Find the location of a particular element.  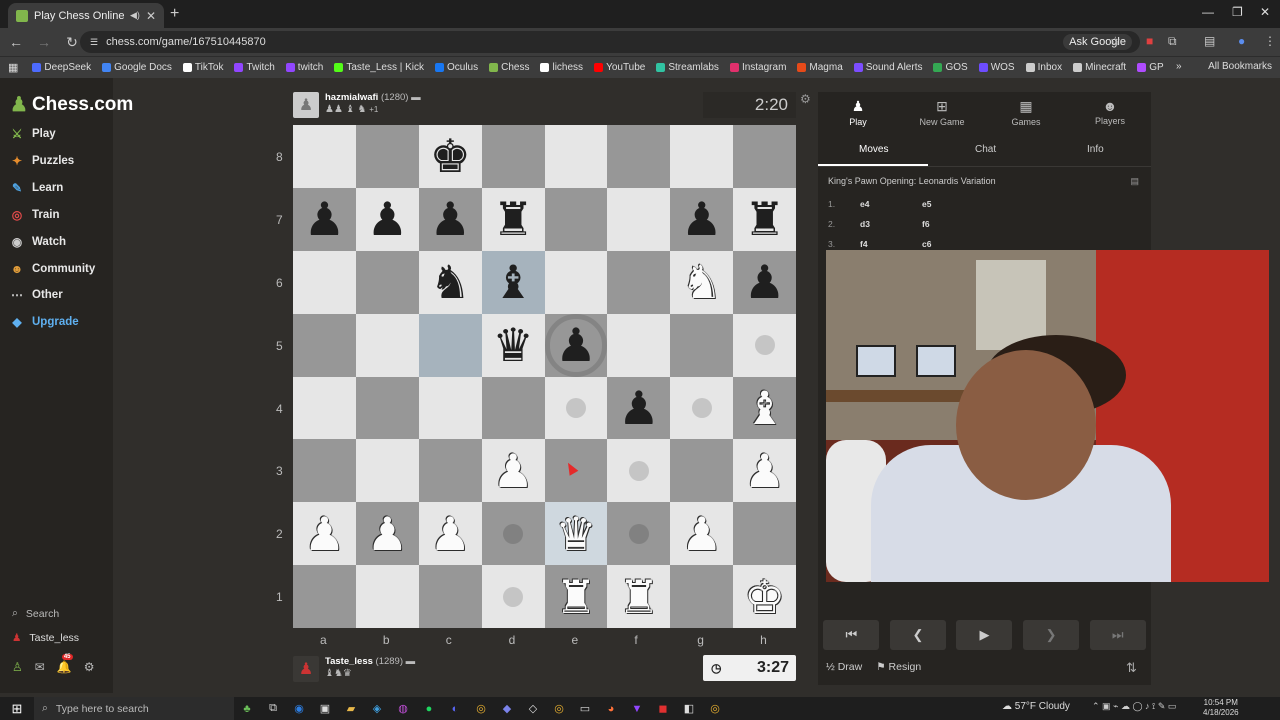

square-h7: ♜ is located at coordinates (764, 219).